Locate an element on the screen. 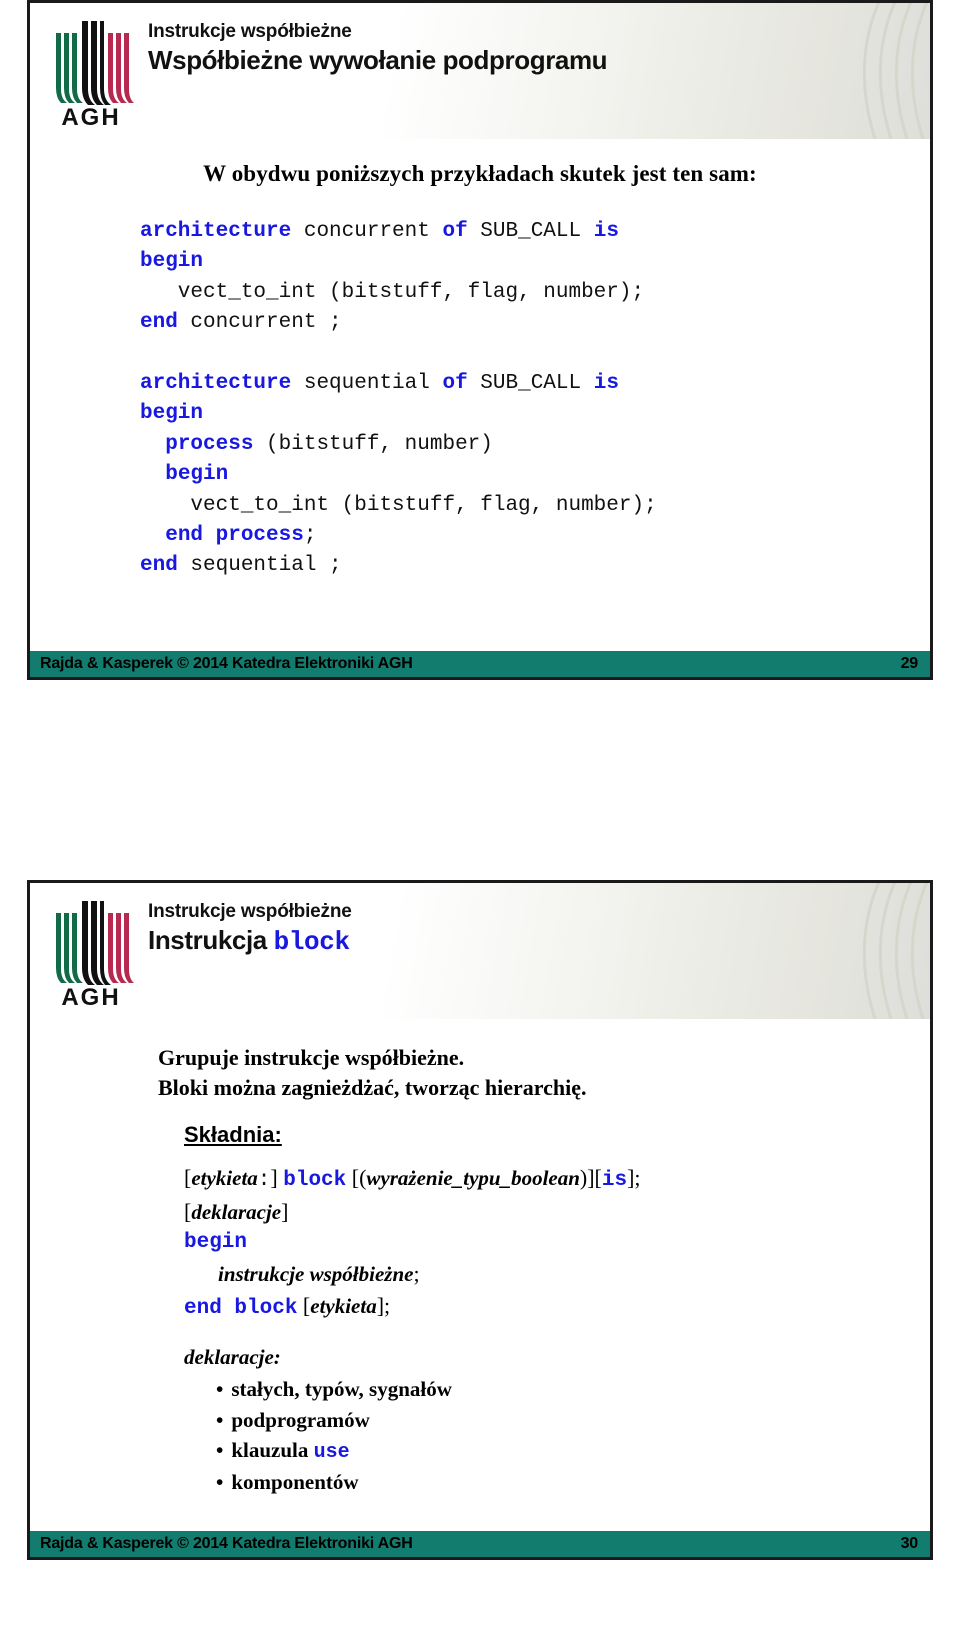  syntax-line-statements: instrukcje współbieżne; is located at coordinates (548, 1274).